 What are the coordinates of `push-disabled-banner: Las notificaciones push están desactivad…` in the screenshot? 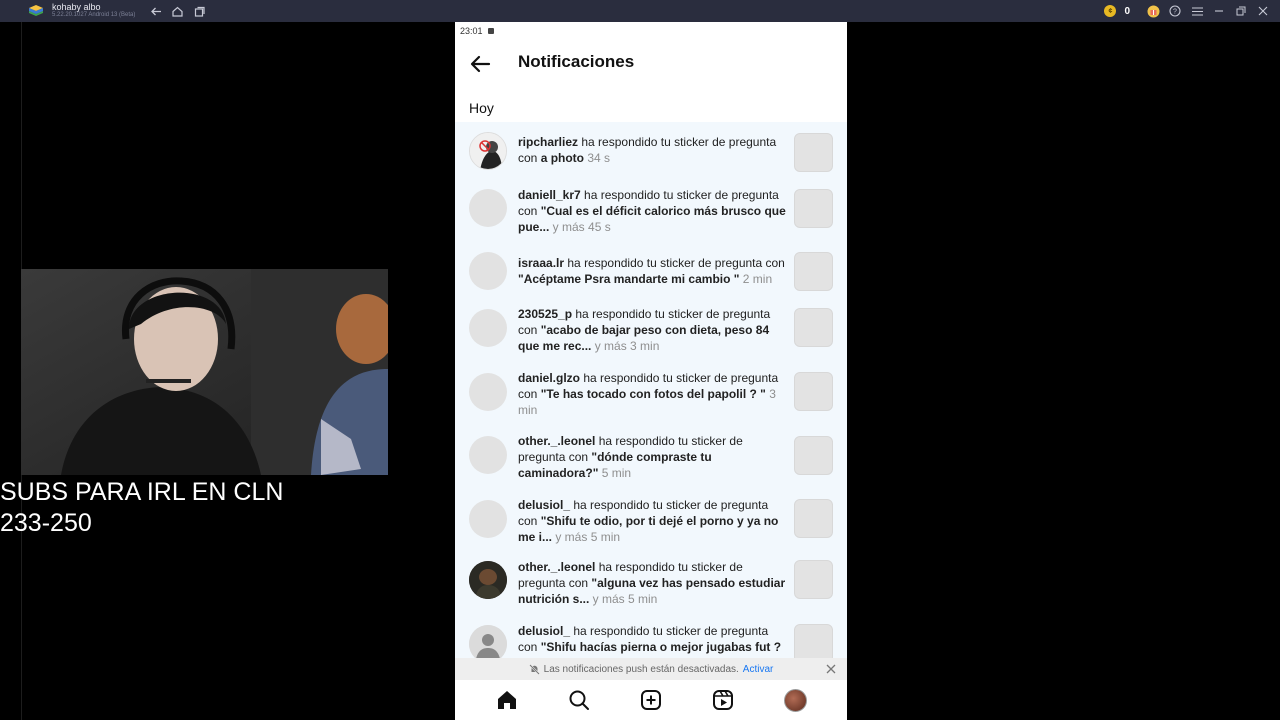 It's located at (651, 669).